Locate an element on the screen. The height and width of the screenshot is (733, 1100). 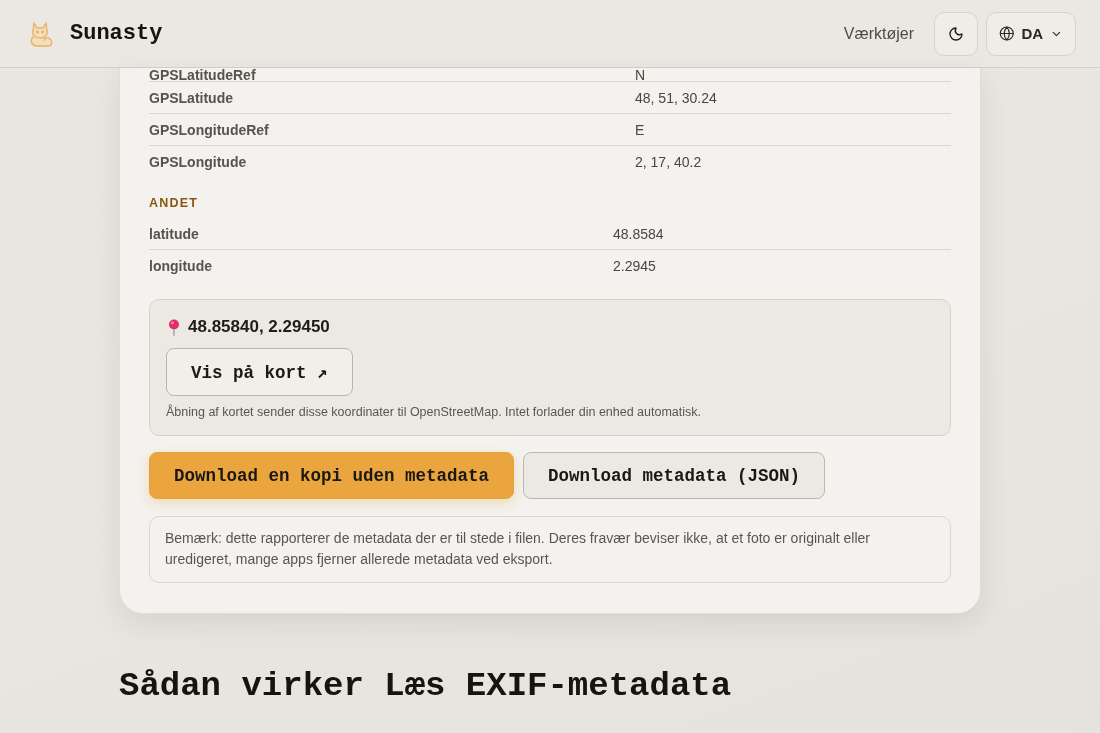
theme-toggle-button is located at coordinates (956, 33).